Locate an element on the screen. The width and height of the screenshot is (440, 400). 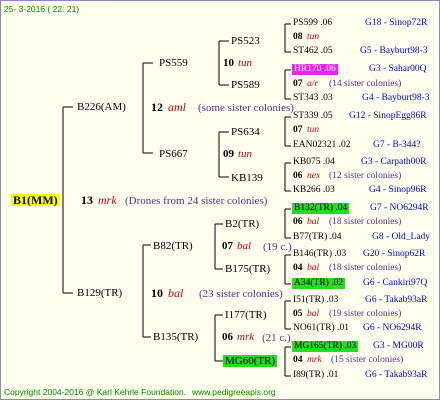
gen4-queen-id: B77(TR) .04 is located at coordinates (317, 237).